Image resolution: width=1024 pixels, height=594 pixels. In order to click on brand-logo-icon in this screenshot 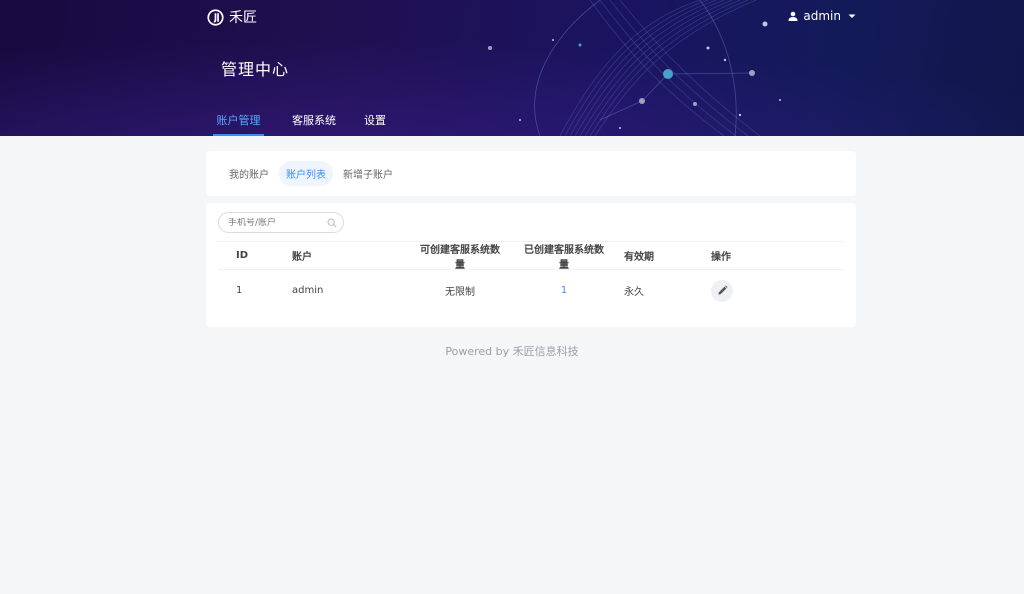, I will do `click(215, 17)`.